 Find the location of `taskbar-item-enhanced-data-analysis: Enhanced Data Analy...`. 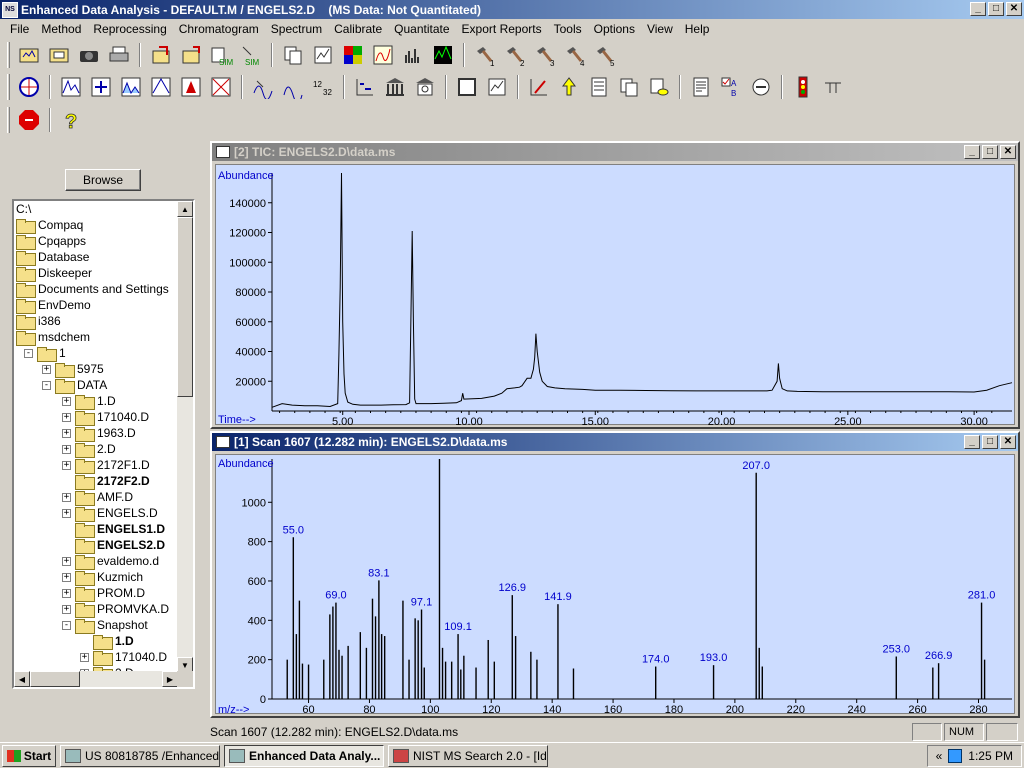

taskbar-item-enhanced-data-analysis: Enhanced Data Analy... is located at coordinates (304, 755).